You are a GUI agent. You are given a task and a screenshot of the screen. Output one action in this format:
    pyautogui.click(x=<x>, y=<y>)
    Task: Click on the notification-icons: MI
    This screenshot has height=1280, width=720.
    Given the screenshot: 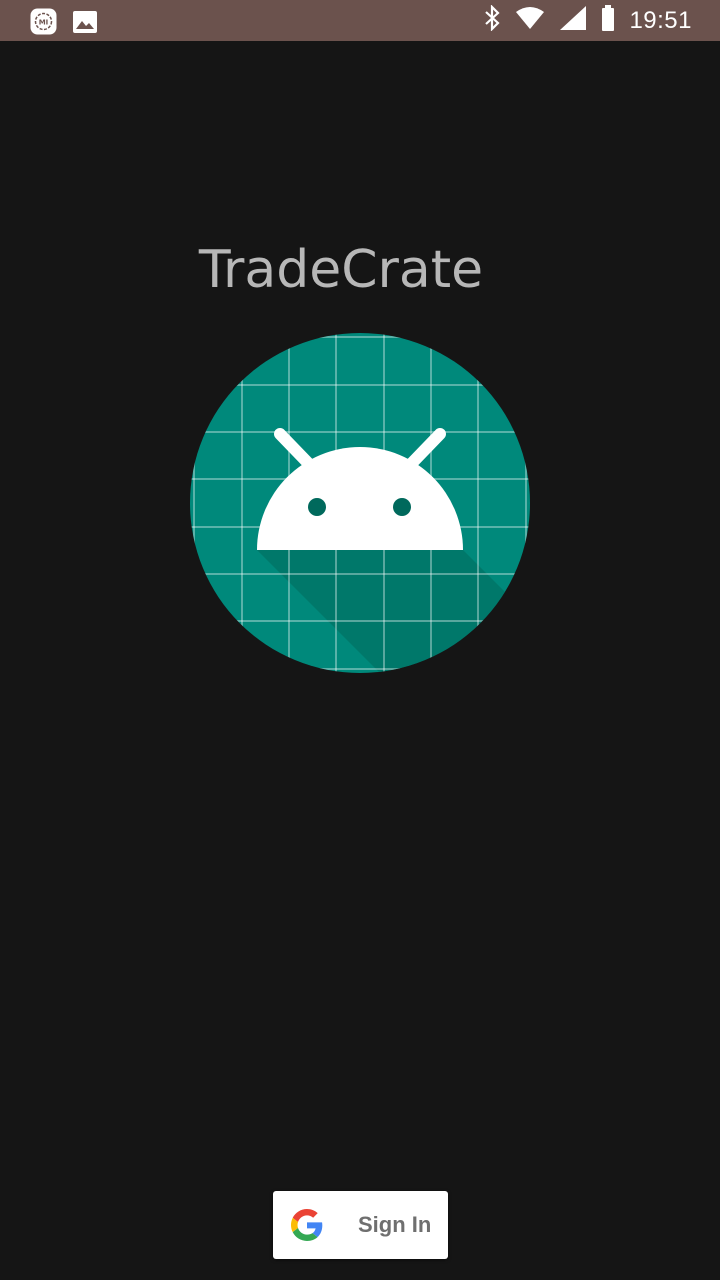 What is the action you would take?
    pyautogui.click(x=64, y=21)
    